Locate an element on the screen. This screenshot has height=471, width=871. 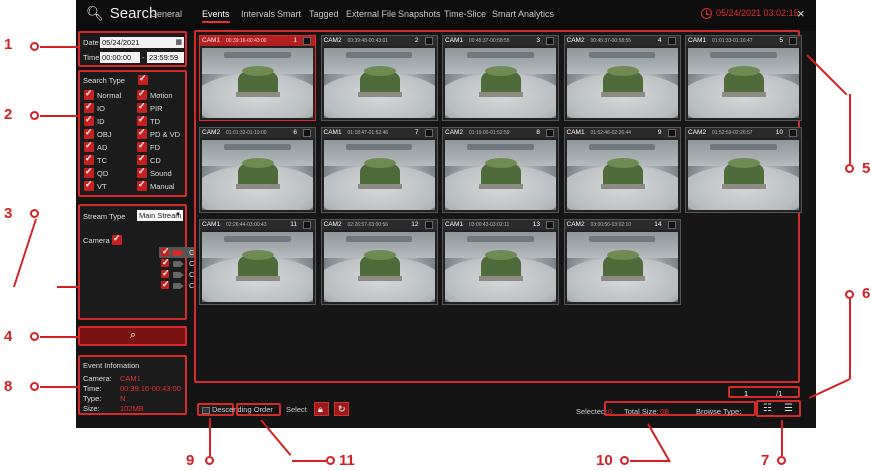
event-thumbnail: CAM2 00:45:37-00:58:55 4 is located at coordinates (622, 78).